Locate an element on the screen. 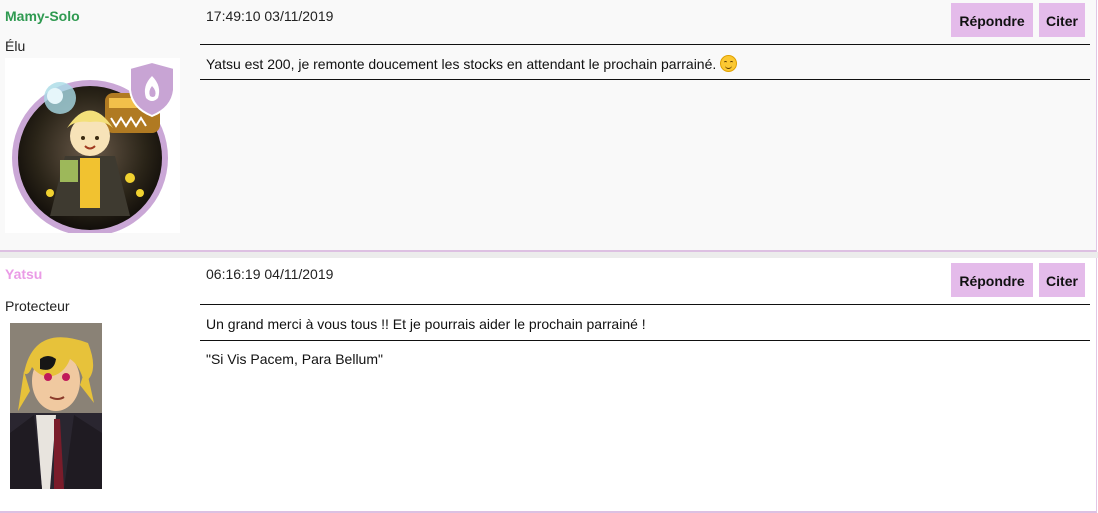 The height and width of the screenshot is (513, 1098). post-author-rank: Protecteur is located at coordinates (37, 306).